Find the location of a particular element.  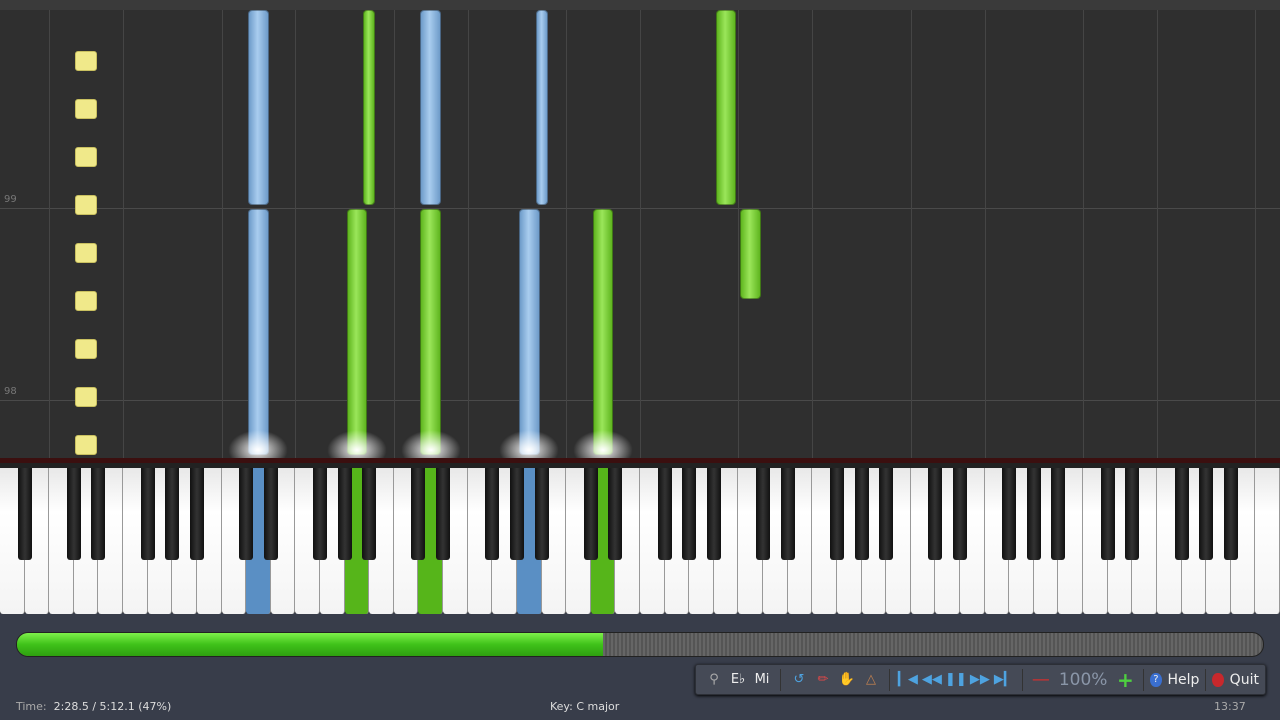

quit-icon is located at coordinates (1218, 679).